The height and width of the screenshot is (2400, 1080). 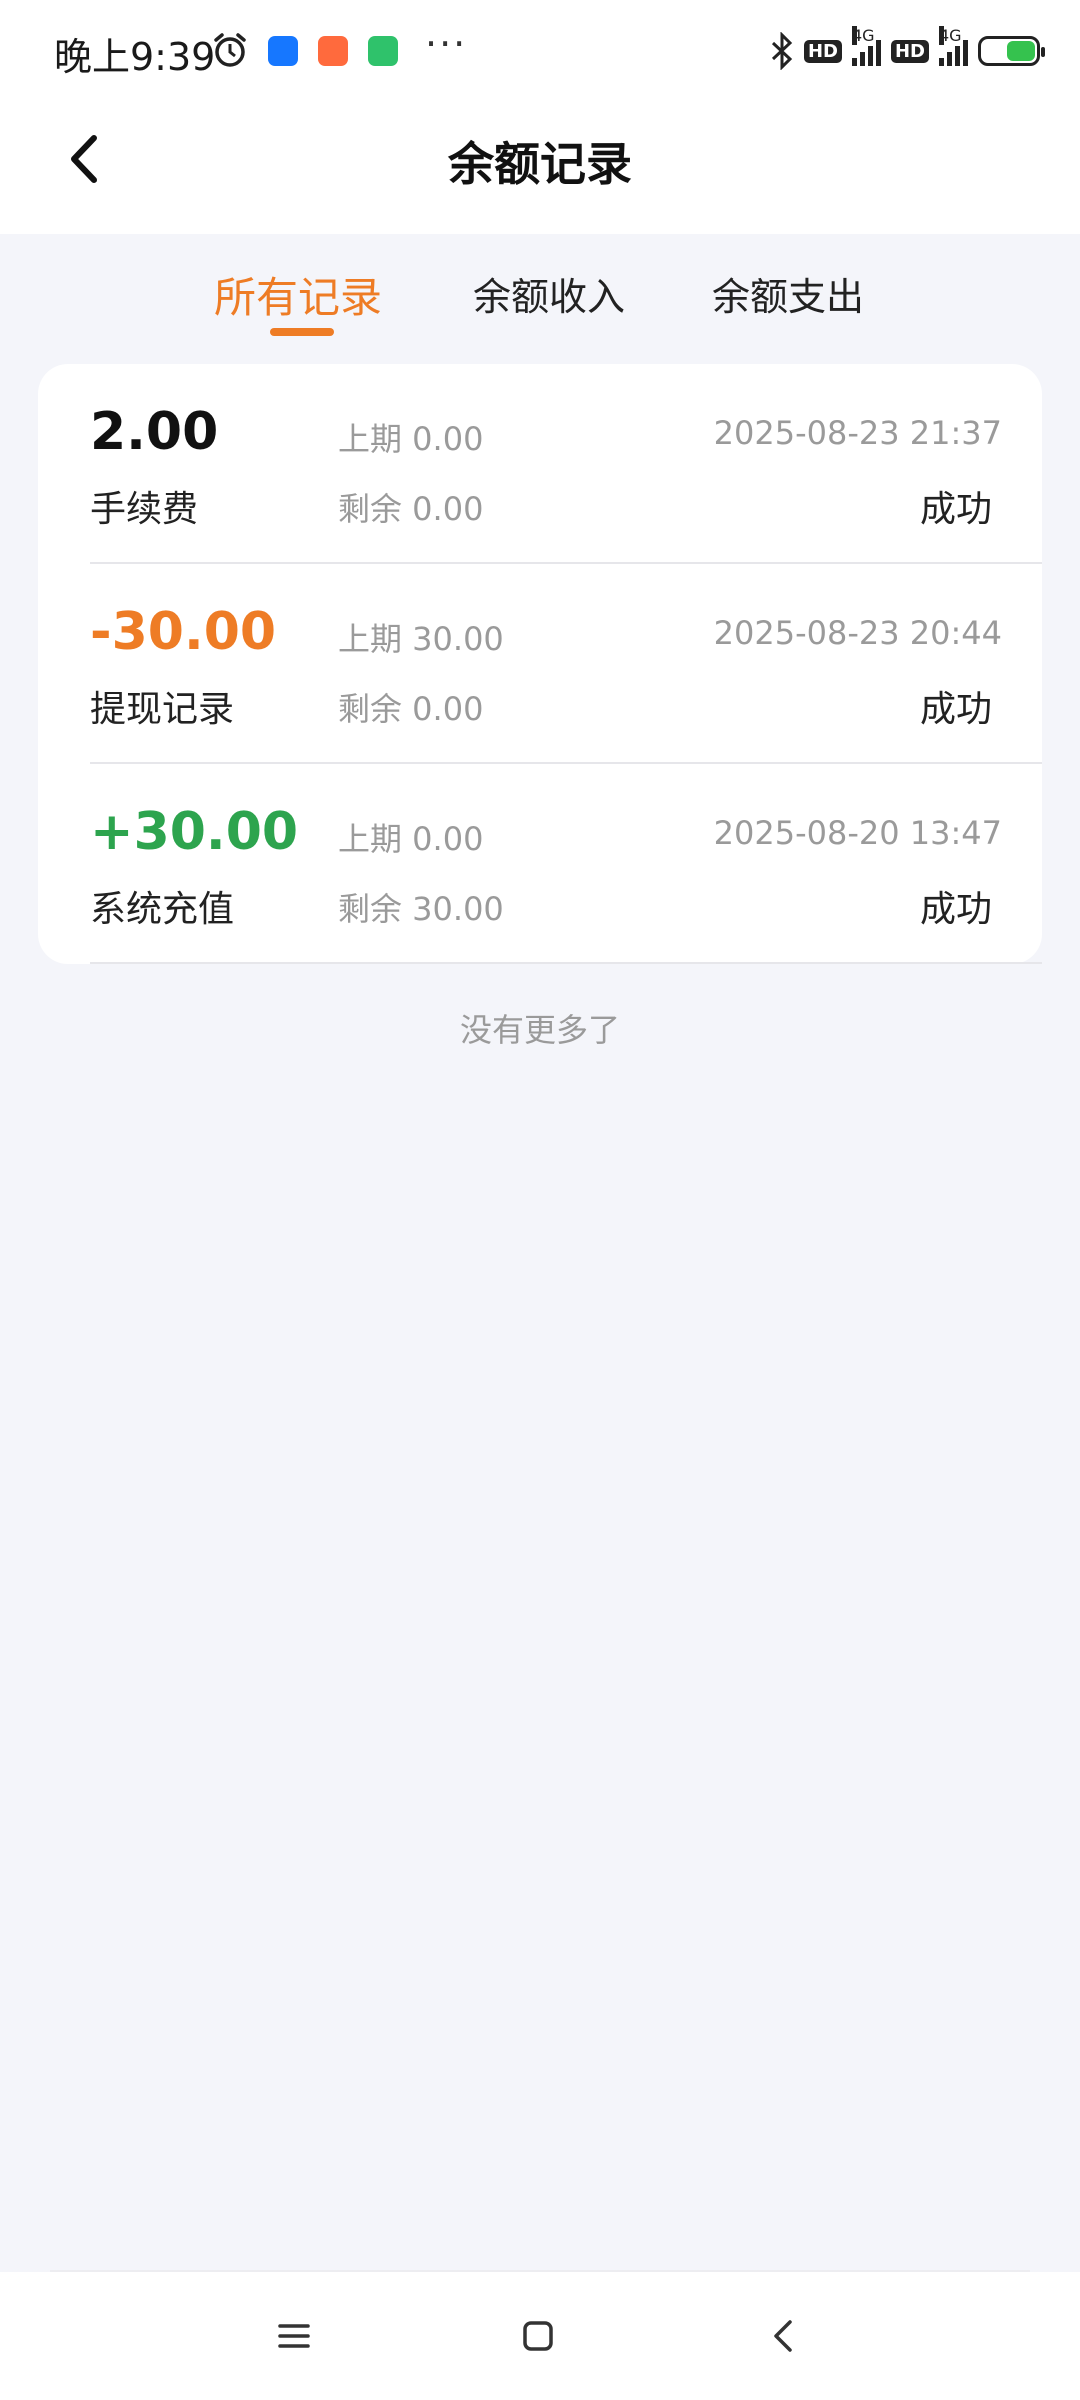 I want to click on tab-all-records: 所有记录, so click(x=298, y=294).